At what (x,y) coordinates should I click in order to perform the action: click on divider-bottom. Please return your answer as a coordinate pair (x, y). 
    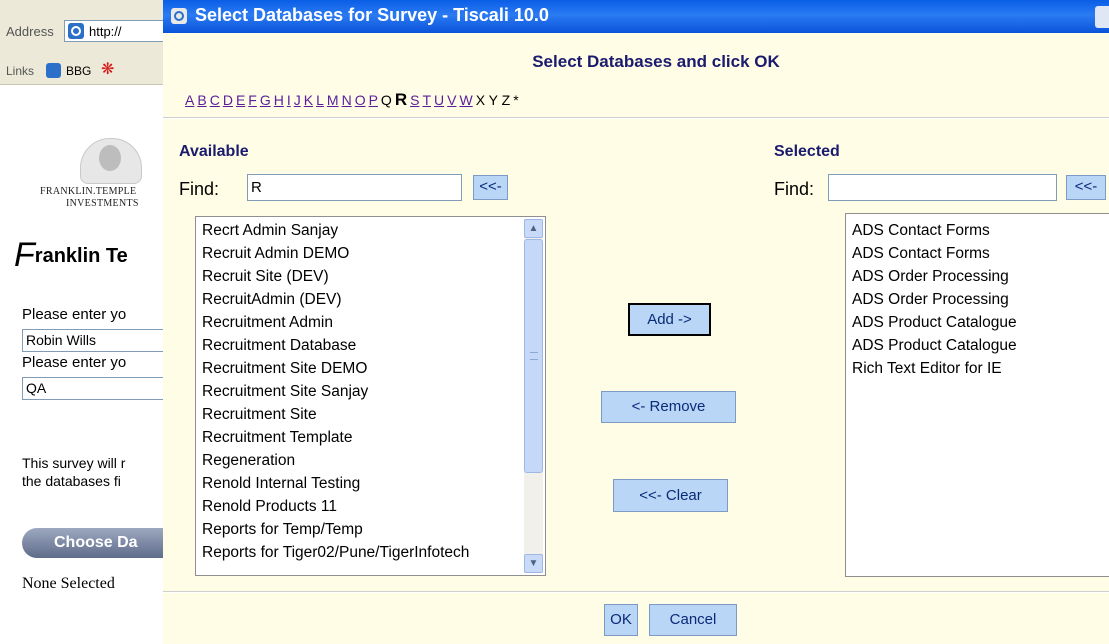
    Looking at the image, I should click on (636, 592).